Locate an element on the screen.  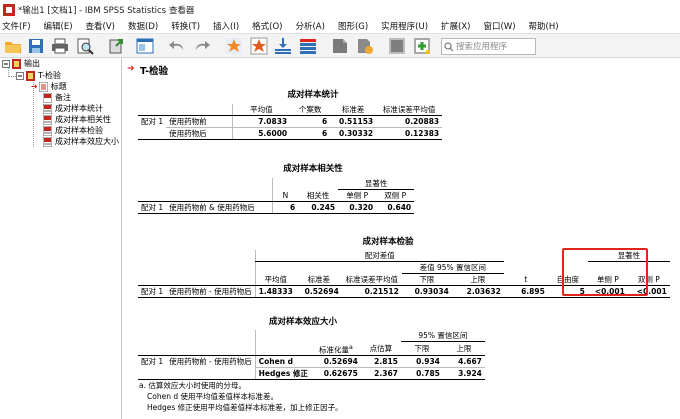
menu-extensions: 扩展(X) is located at coordinates (455, 26).